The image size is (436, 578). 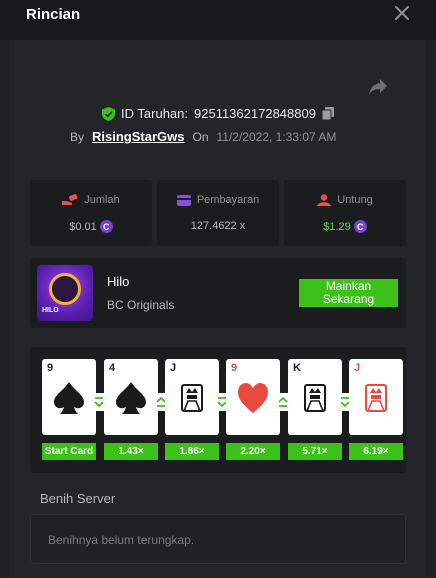 What do you see at coordinates (355, 200) in the screenshot?
I see `profit-label: Untung` at bounding box center [355, 200].